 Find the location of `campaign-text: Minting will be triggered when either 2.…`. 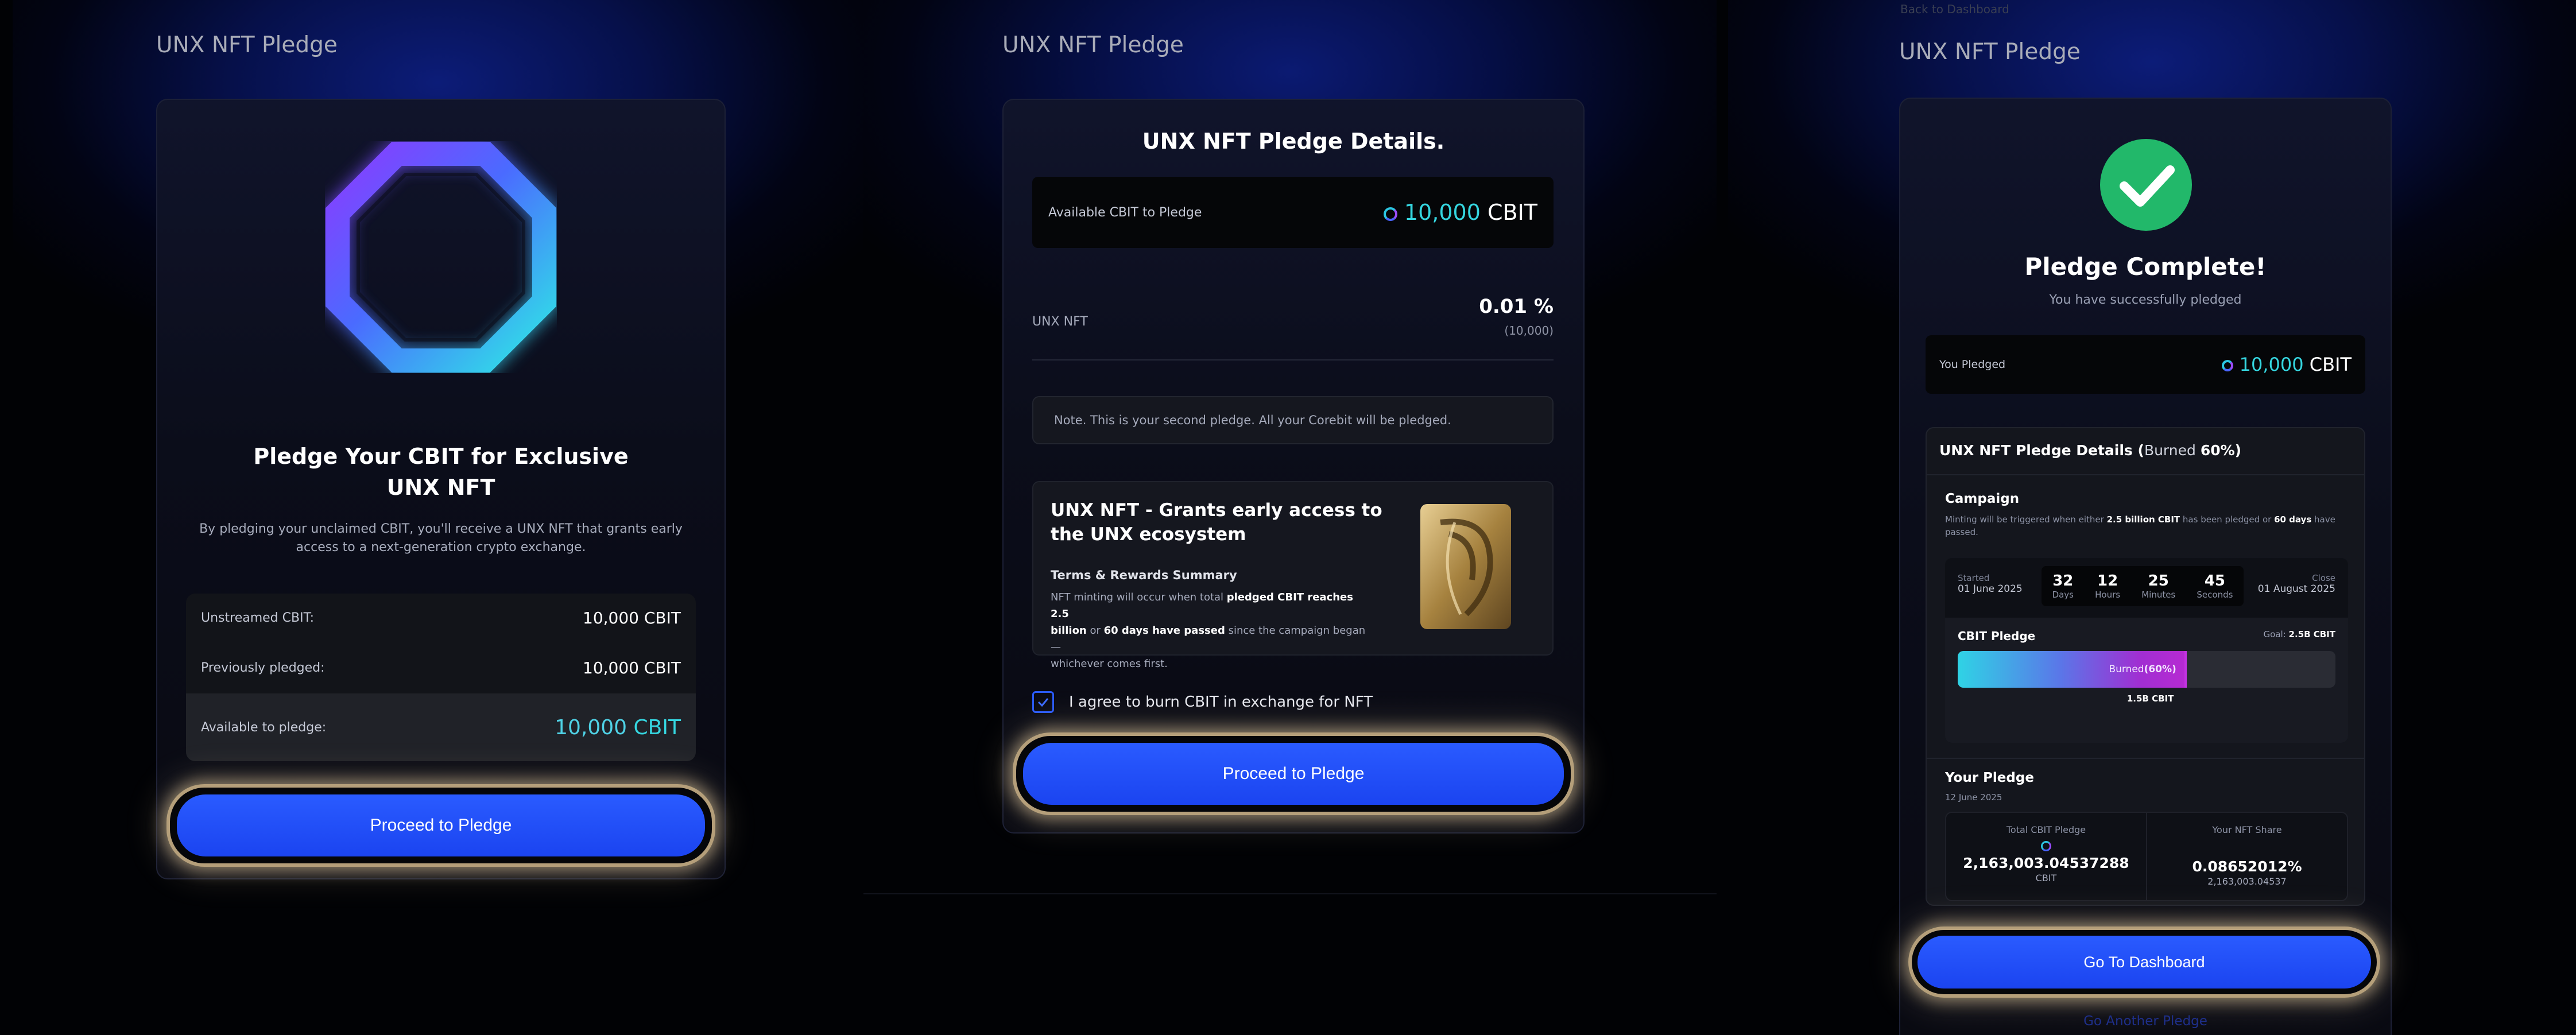

campaign-text: Minting will be triggered when either 2.… is located at coordinates (2140, 525).